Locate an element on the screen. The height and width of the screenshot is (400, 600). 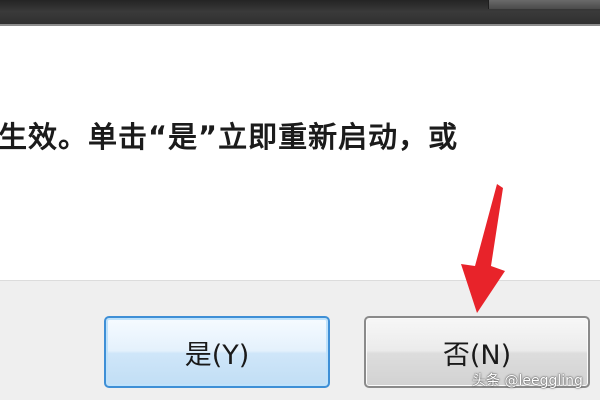
title-bar-control-edge is located at coordinates (544, 4).